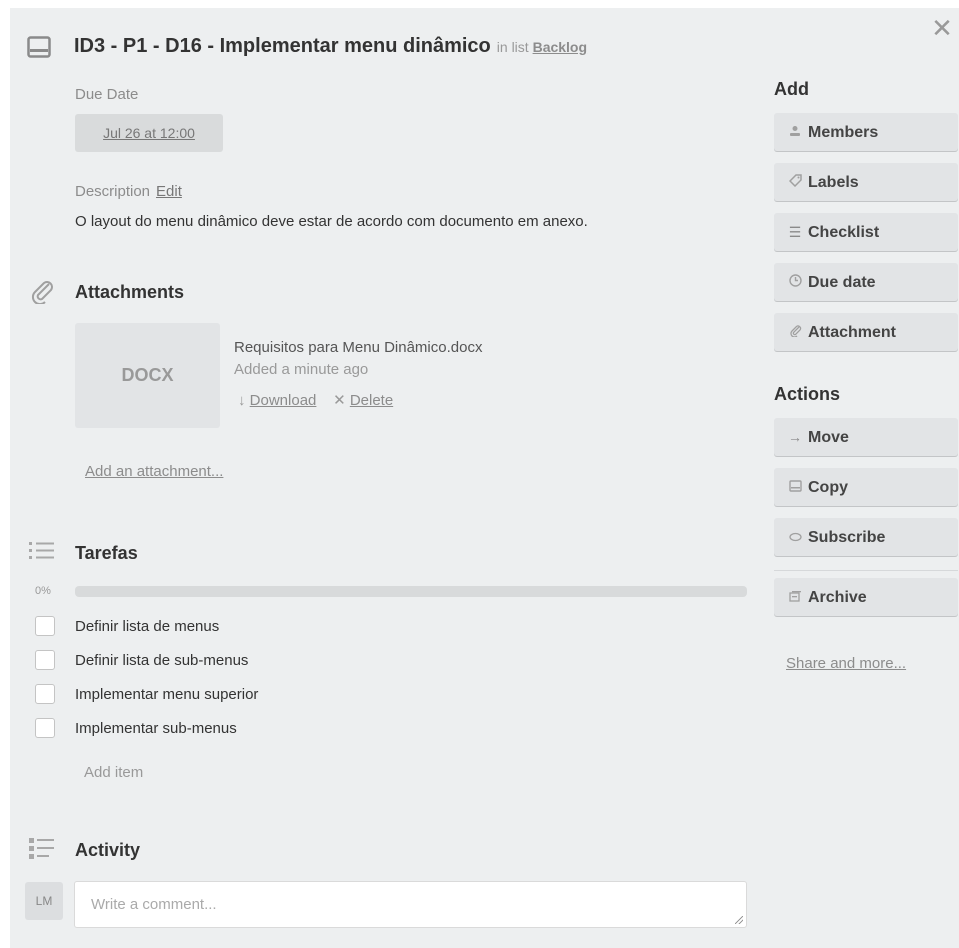  What do you see at coordinates (417, 904) in the screenshot?
I see `comment-input` at bounding box center [417, 904].